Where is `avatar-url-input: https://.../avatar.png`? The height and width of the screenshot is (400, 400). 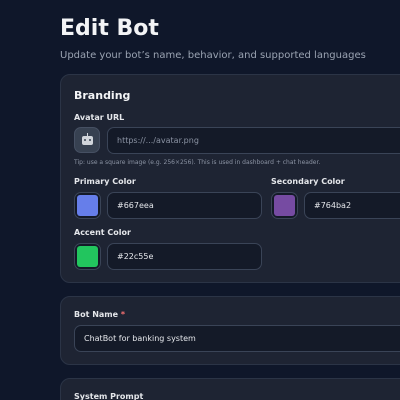 avatar-url-input: https://.../avatar.png is located at coordinates (253, 140).